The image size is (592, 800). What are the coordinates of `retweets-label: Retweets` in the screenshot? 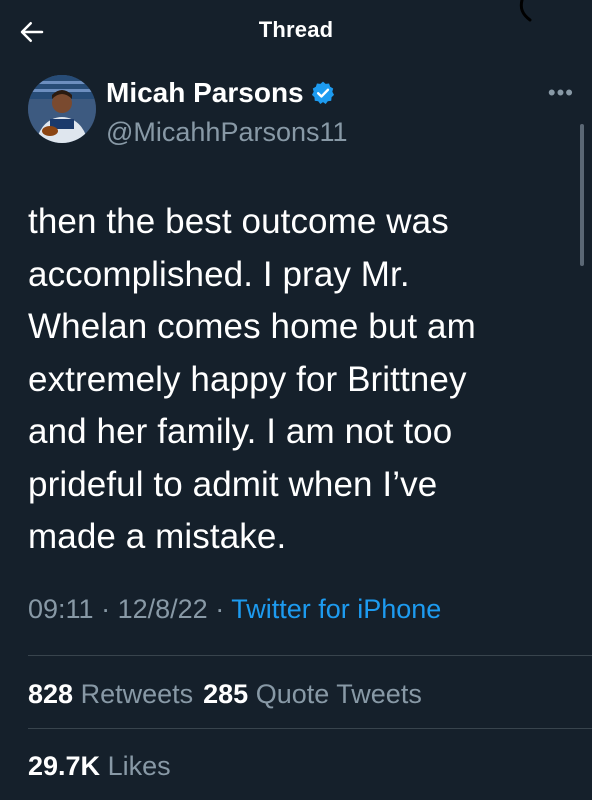 It's located at (137, 694).